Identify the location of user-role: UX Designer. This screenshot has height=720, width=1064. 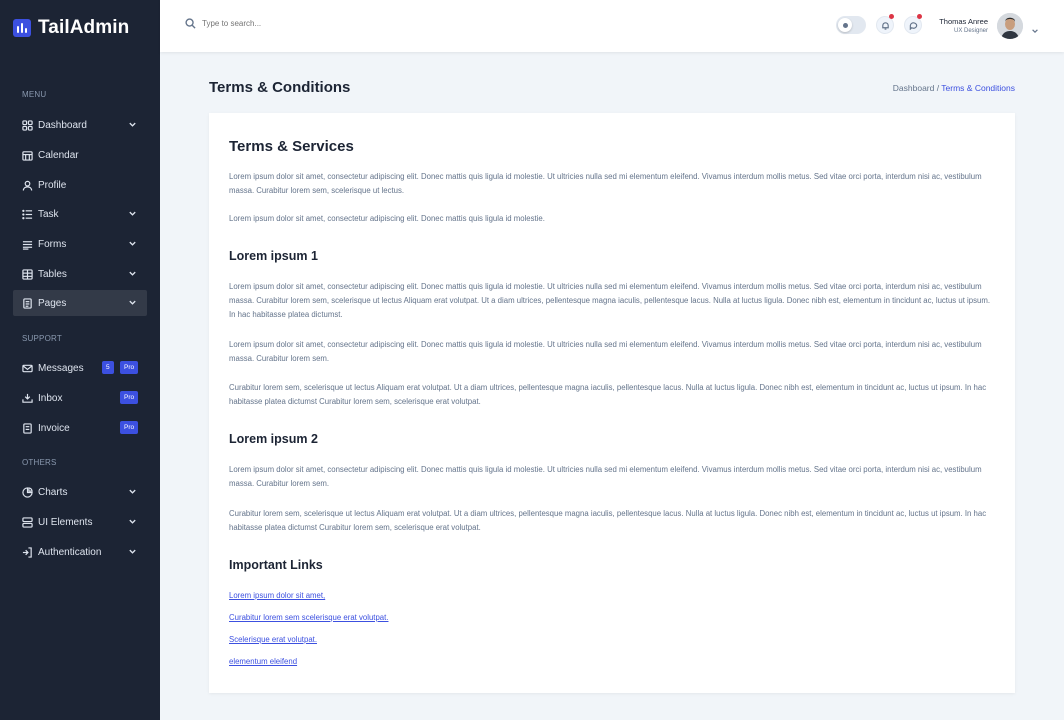
(970, 31).